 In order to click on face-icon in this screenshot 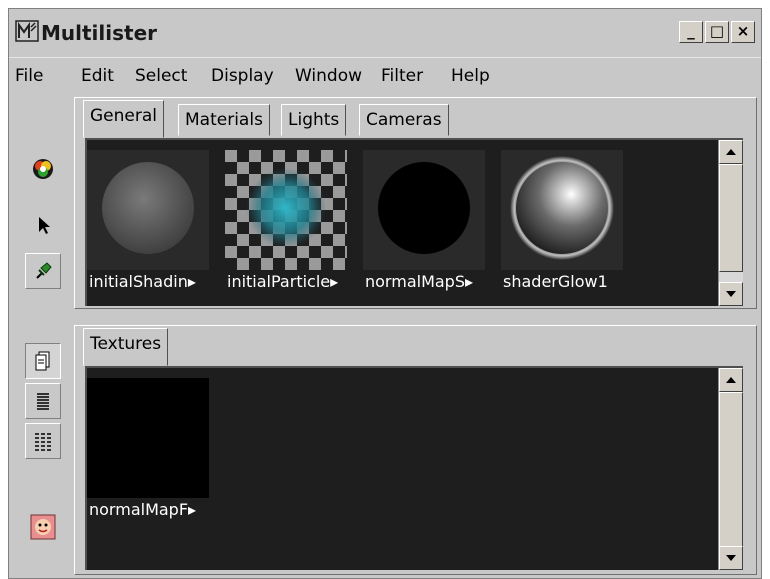, I will do `click(43, 527)`.